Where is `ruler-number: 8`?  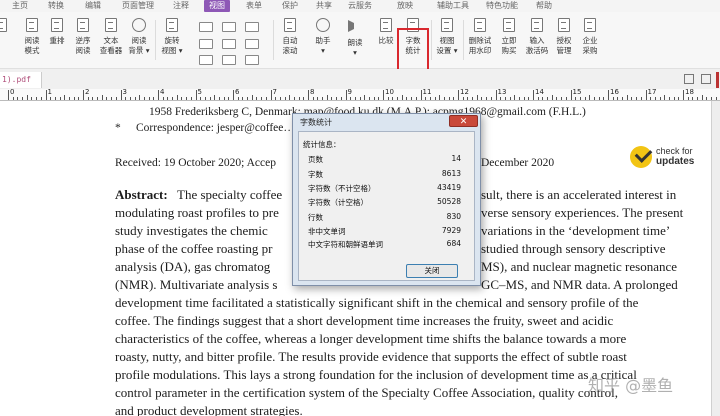
ruler-number: 8 is located at coordinates (312, 92).